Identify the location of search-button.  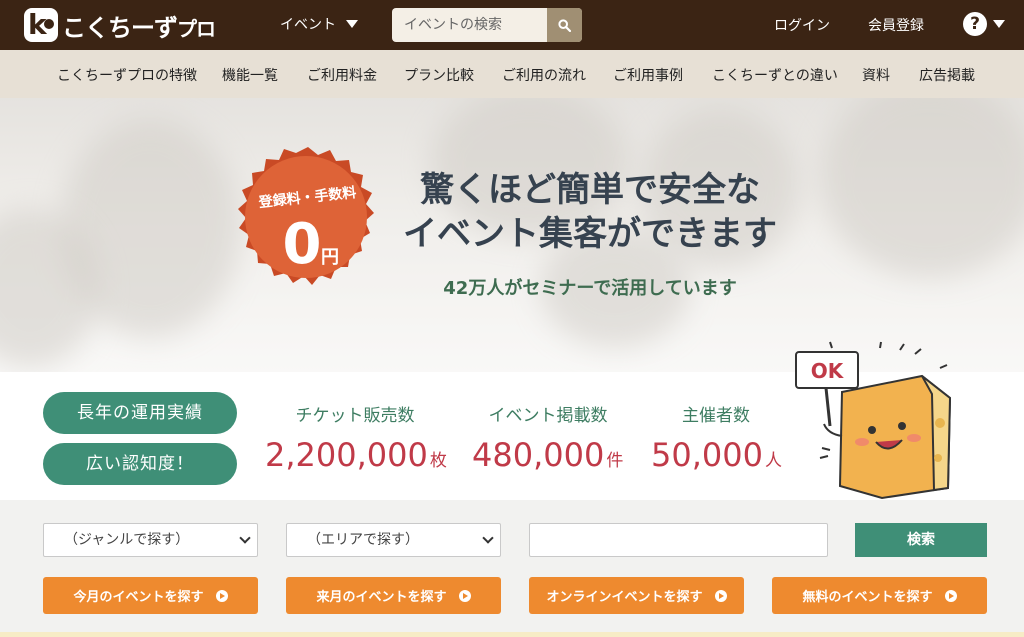
(564, 25).